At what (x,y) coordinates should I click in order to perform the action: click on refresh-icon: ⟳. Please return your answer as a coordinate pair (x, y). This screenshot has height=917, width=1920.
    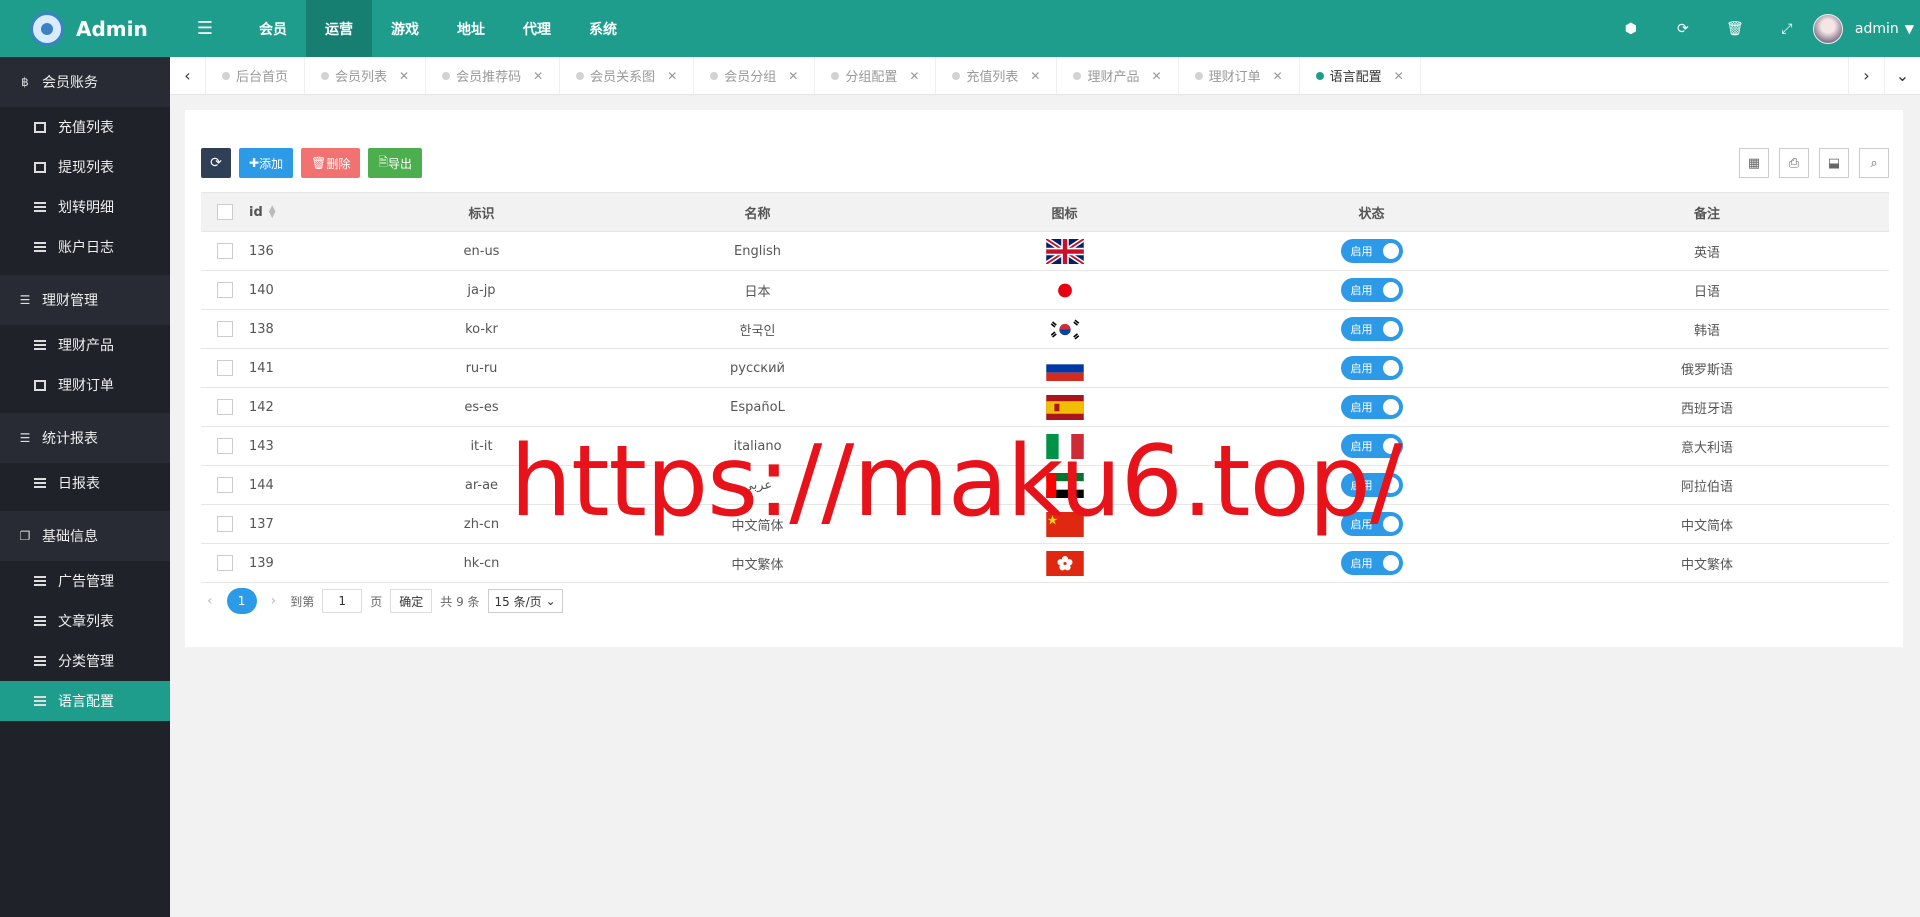
    Looking at the image, I should click on (1683, 28).